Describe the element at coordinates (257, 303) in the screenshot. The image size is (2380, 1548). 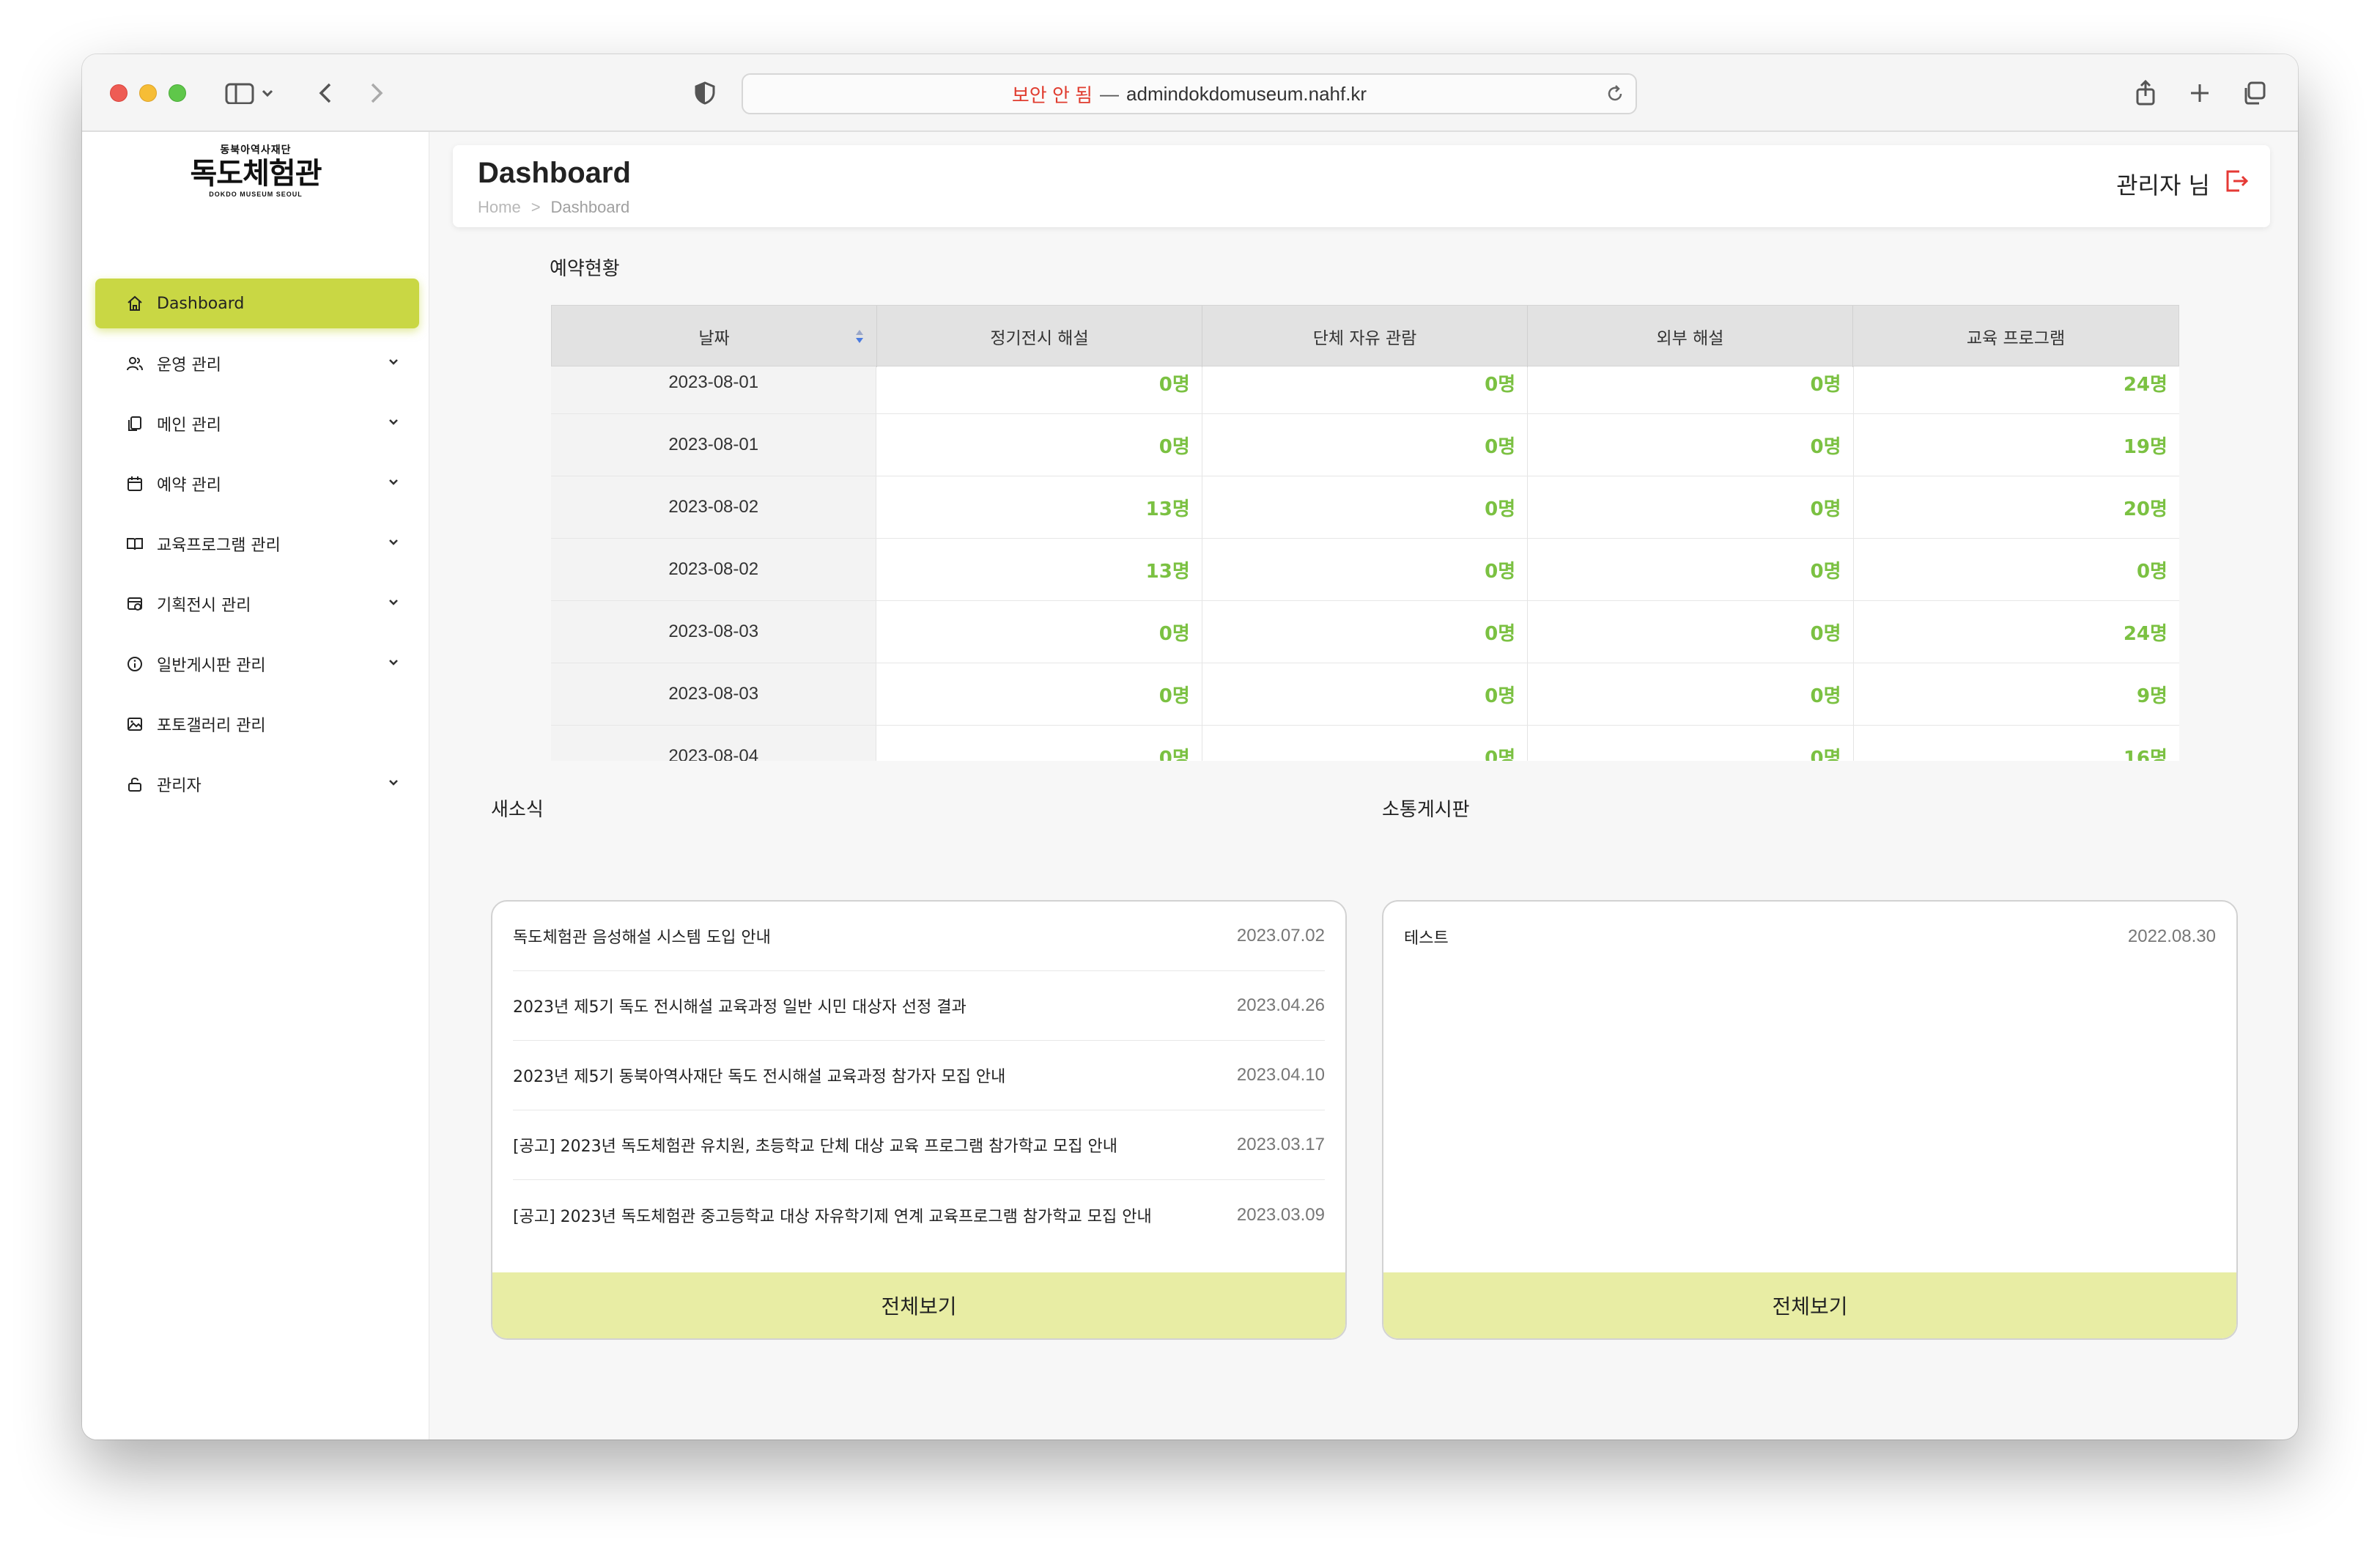
I see `sidebar-item-dashboard: Dashboard` at that location.